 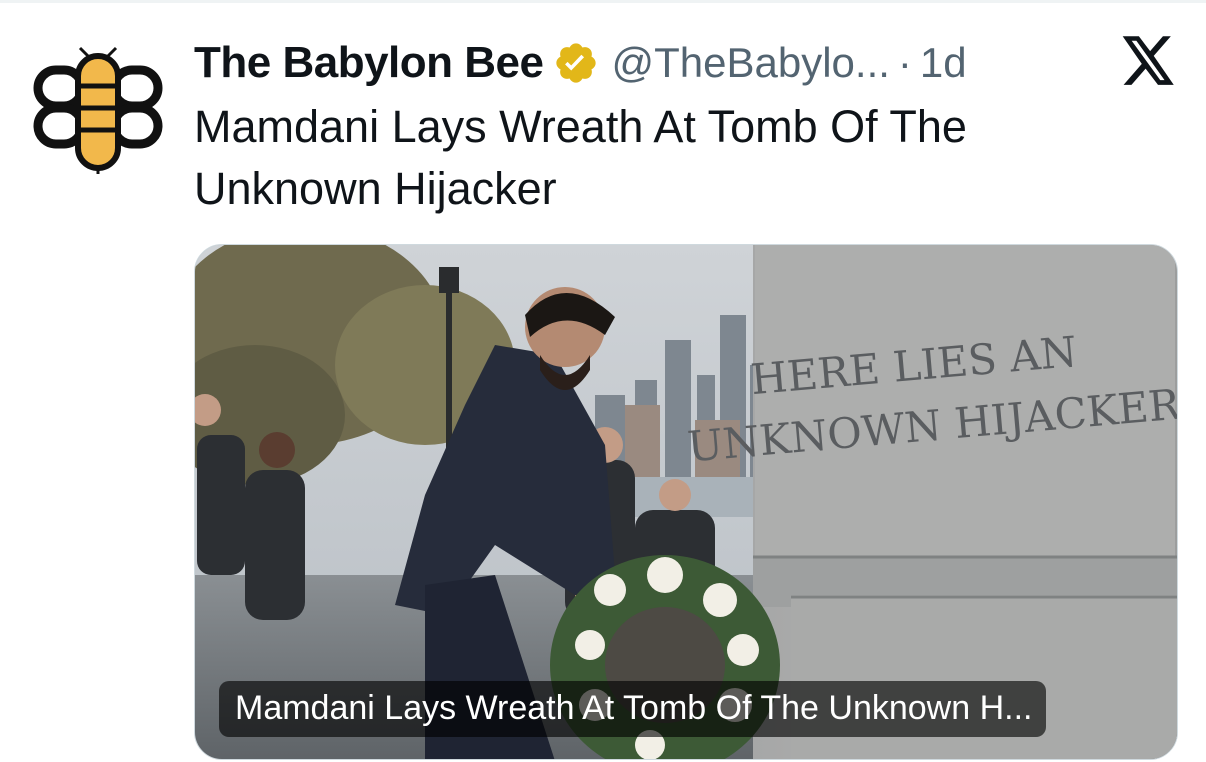 I want to click on tweet-header: The Babylon Bee @TheBabylo... · 1d, so click(x=580, y=63).